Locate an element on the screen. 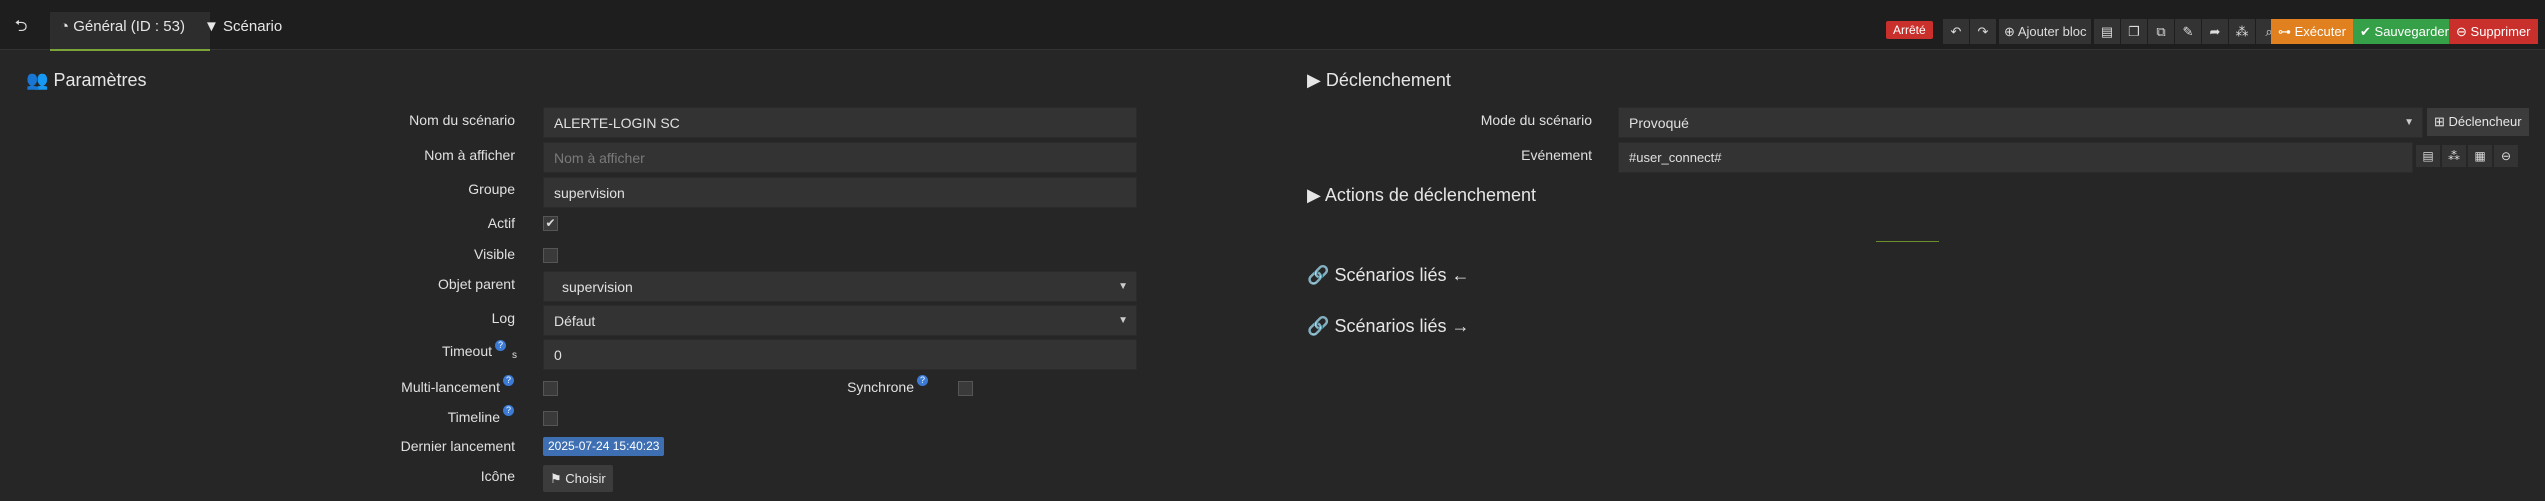  display-name-input: Nom à afficher is located at coordinates (840, 157).